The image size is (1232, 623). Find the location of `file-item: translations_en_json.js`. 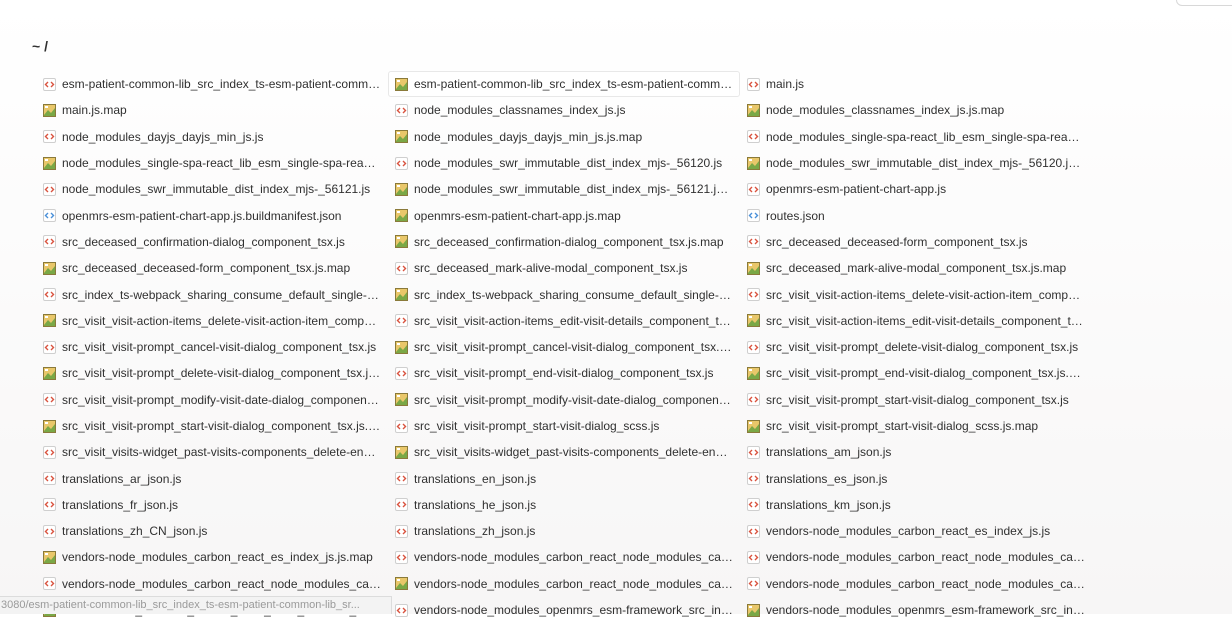

file-item: translations_en_json.js is located at coordinates (564, 478).